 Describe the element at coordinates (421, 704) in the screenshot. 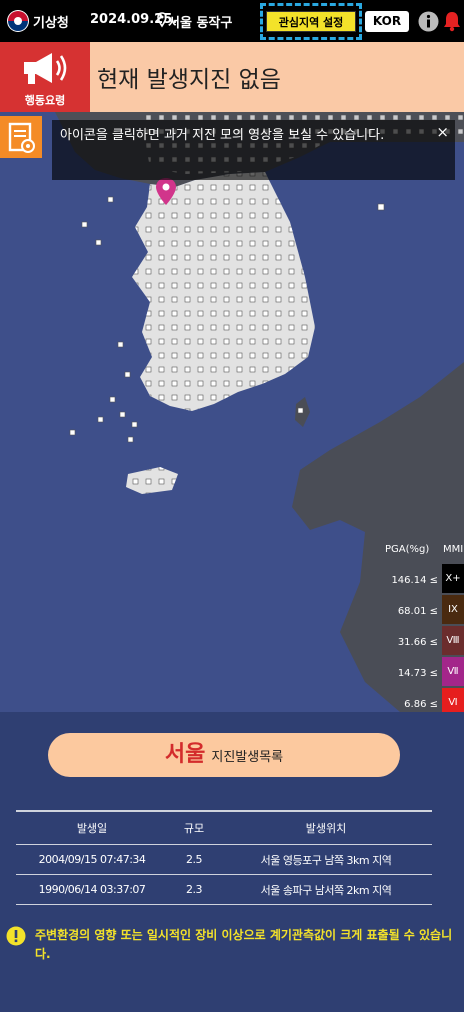

I see `pga-threshold: 6.86 ≤` at that location.